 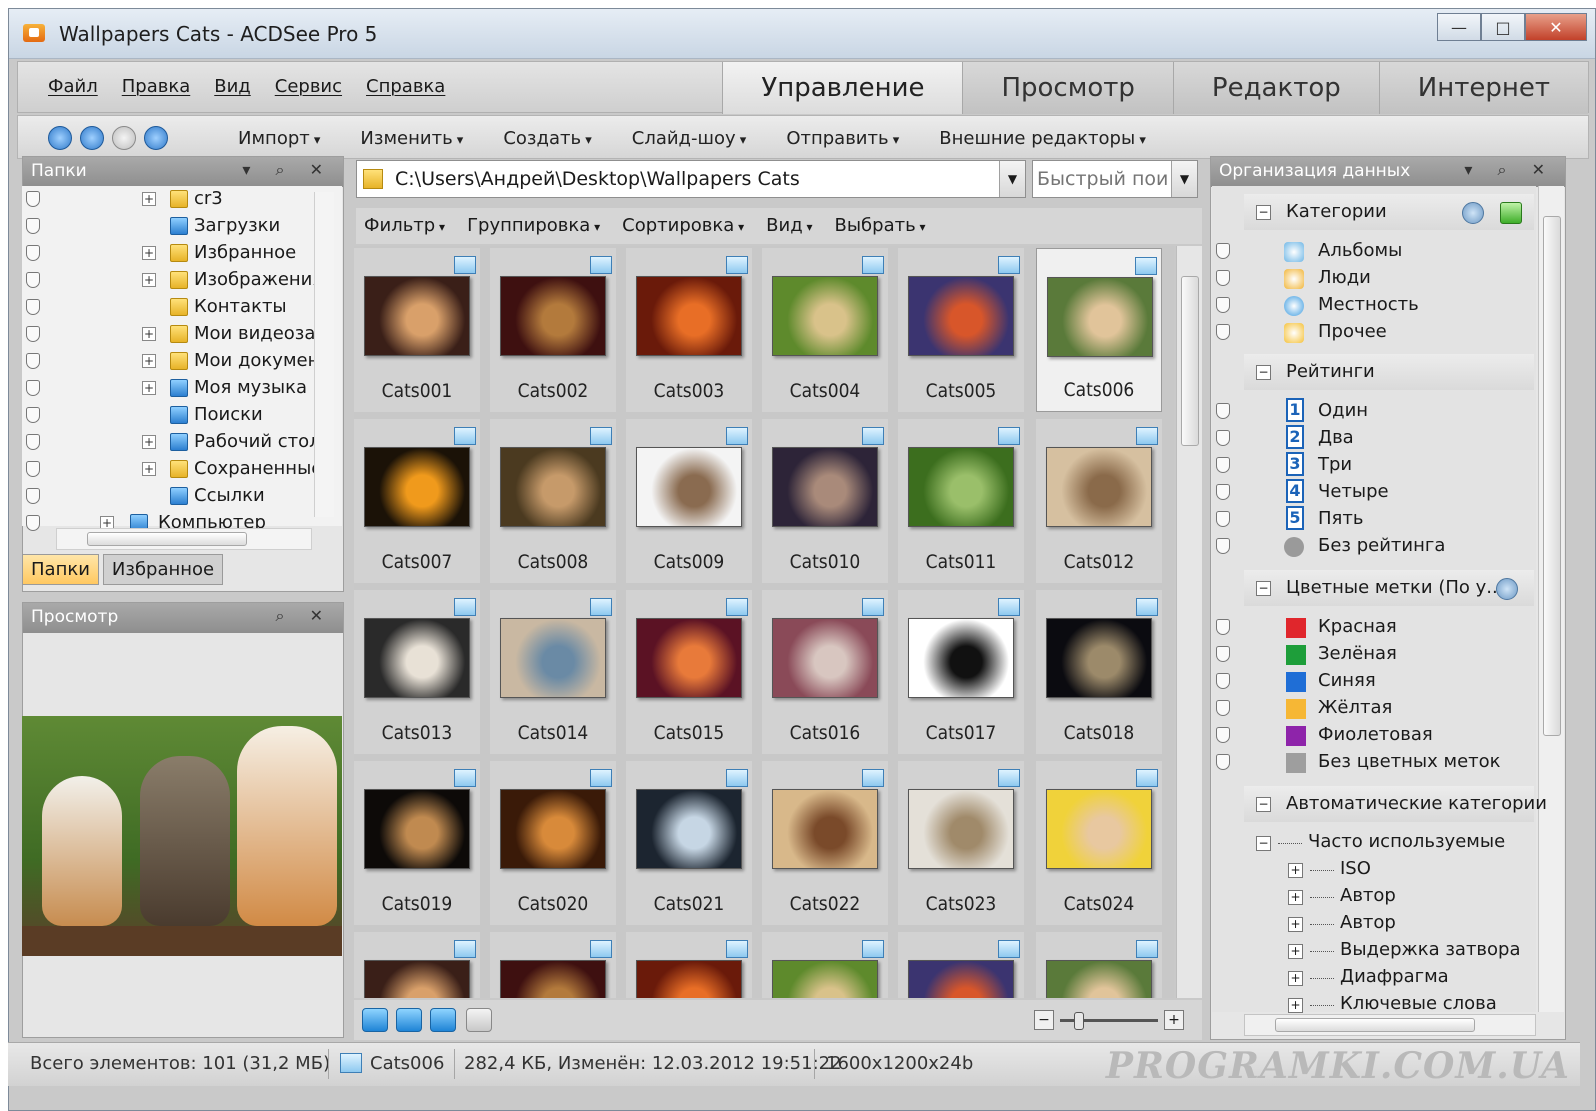 What do you see at coordinates (1389, 372) in the screenshot?
I see `ratings-group: − Рейтинги` at bounding box center [1389, 372].